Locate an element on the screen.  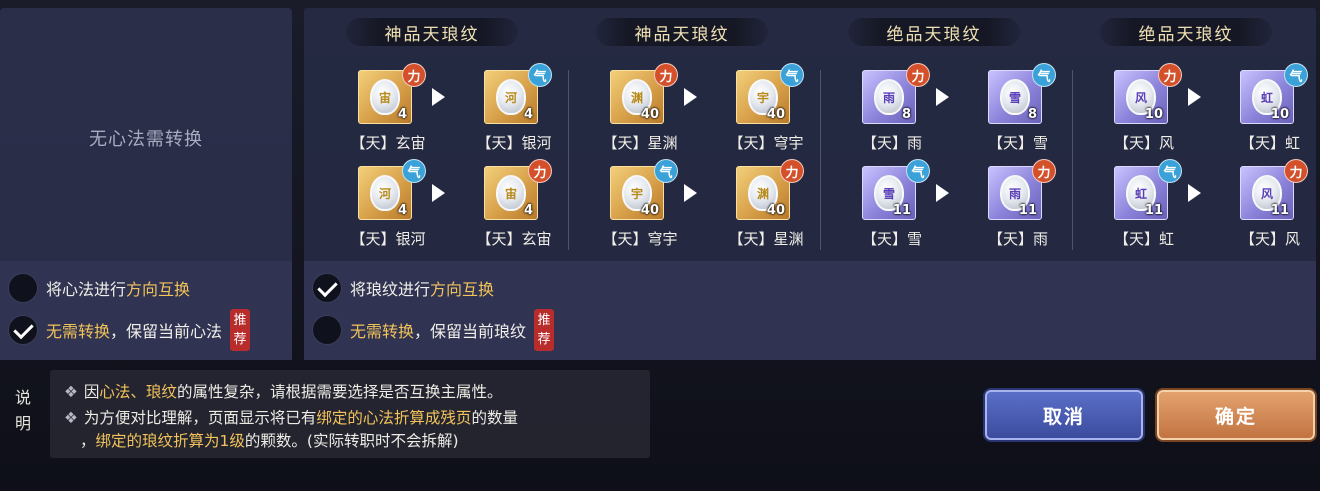
confirm-button: 确定 is located at coordinates (1236, 415).